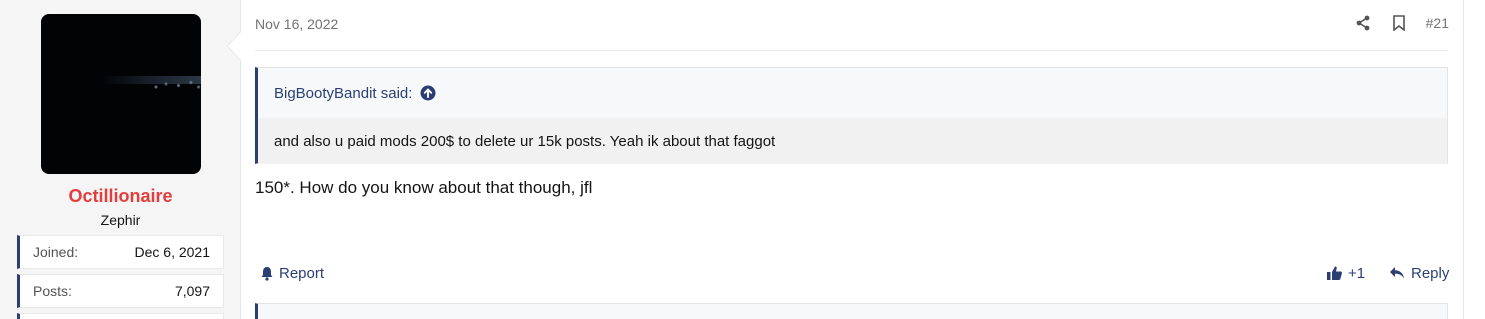 The image size is (1485, 319). I want to click on post-number: #21, so click(1437, 23).